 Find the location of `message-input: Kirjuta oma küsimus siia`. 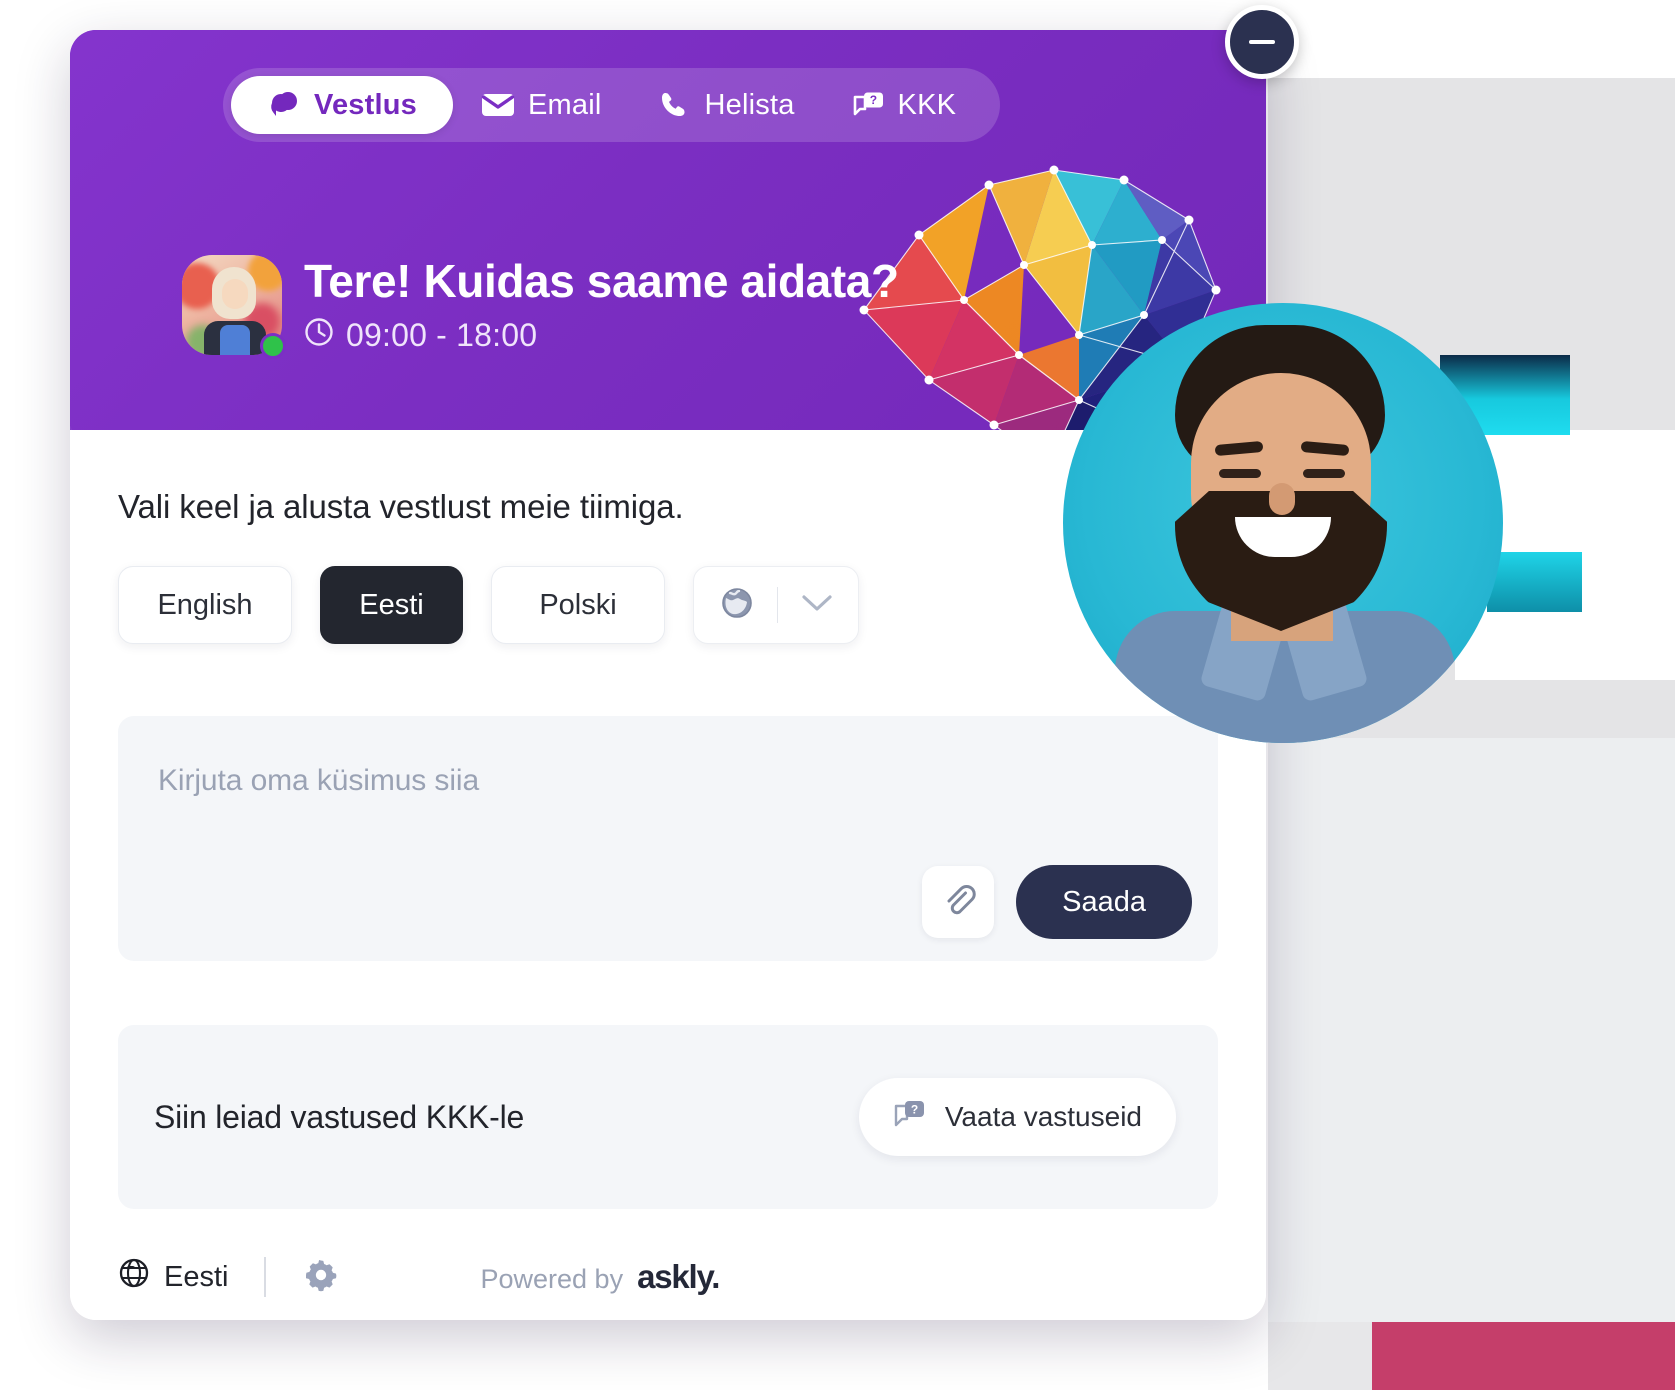

message-input: Kirjuta oma küsimus siia is located at coordinates (668, 781).